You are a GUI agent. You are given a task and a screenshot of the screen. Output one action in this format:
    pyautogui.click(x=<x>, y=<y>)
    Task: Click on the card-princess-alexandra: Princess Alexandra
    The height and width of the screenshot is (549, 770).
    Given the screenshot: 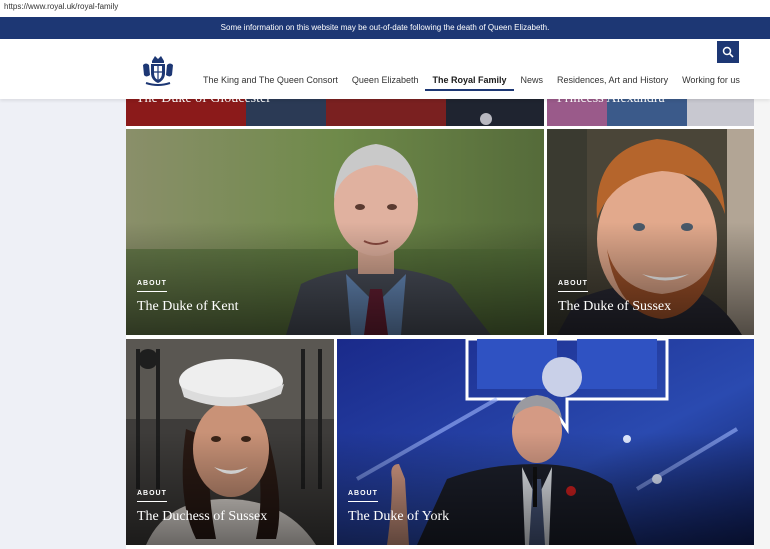 What is the action you would take?
    pyautogui.click(x=650, y=112)
    